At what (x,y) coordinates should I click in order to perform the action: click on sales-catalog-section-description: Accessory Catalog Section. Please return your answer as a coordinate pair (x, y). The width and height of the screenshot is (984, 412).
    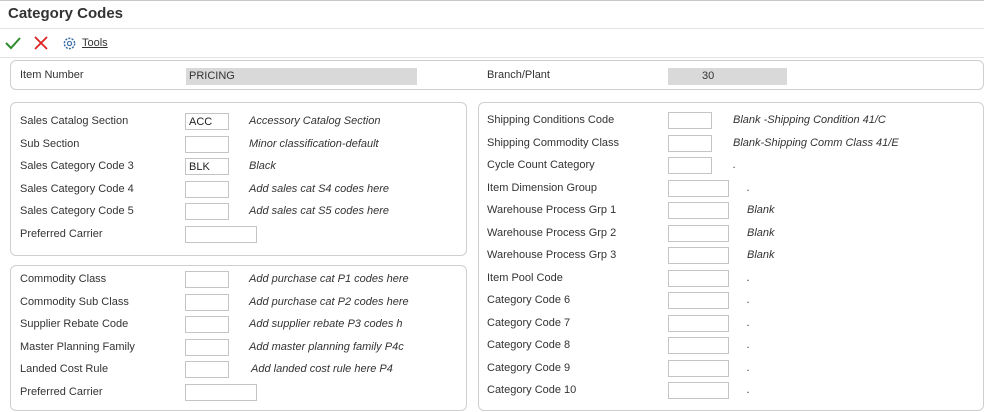
    Looking at the image, I should click on (315, 121).